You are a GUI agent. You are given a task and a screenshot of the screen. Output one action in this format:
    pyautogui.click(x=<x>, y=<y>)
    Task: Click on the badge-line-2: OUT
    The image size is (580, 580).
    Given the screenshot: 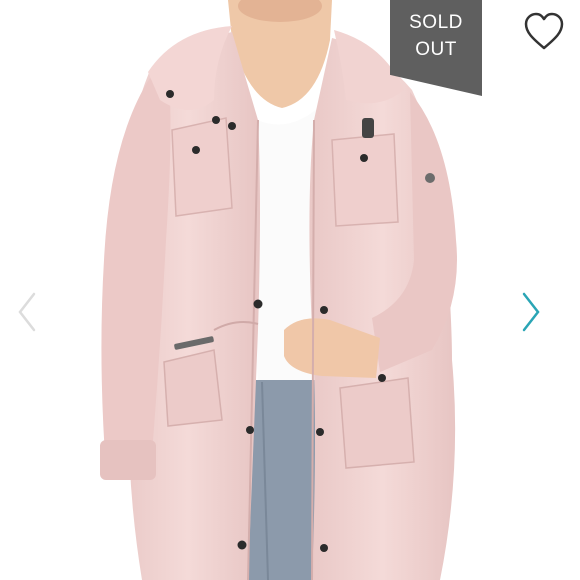 What is the action you would take?
    pyautogui.click(x=436, y=49)
    